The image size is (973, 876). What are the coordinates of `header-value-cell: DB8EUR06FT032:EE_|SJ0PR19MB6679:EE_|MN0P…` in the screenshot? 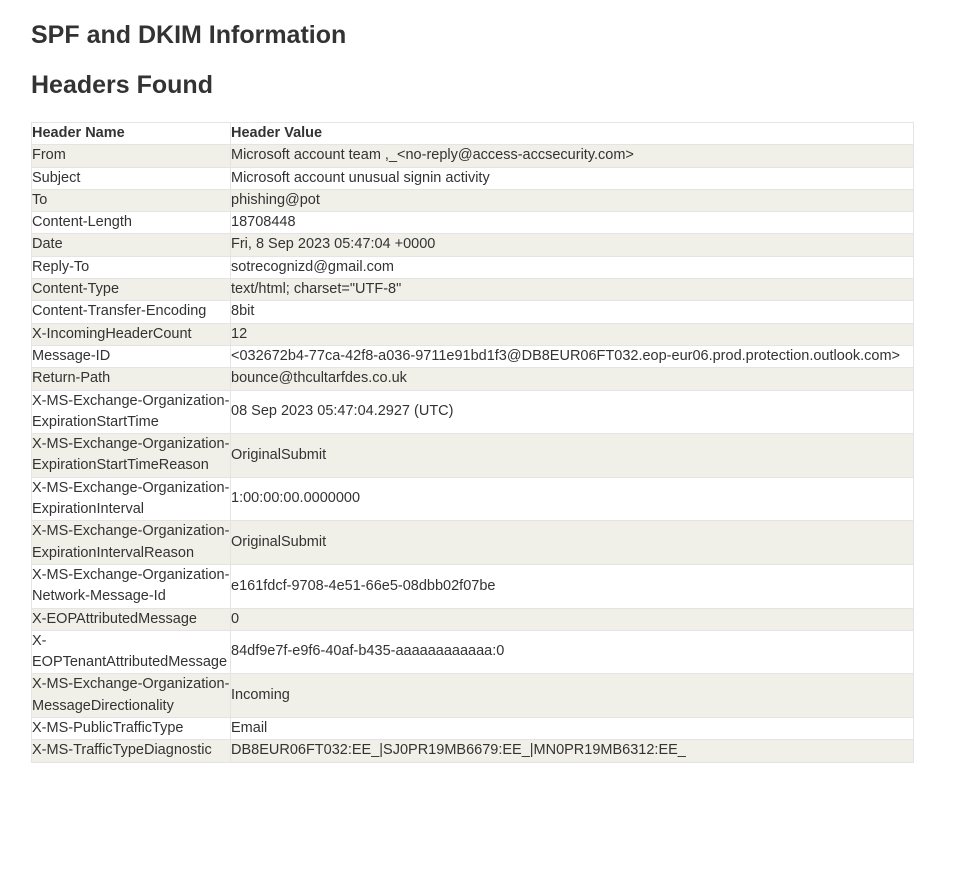 It's located at (572, 751).